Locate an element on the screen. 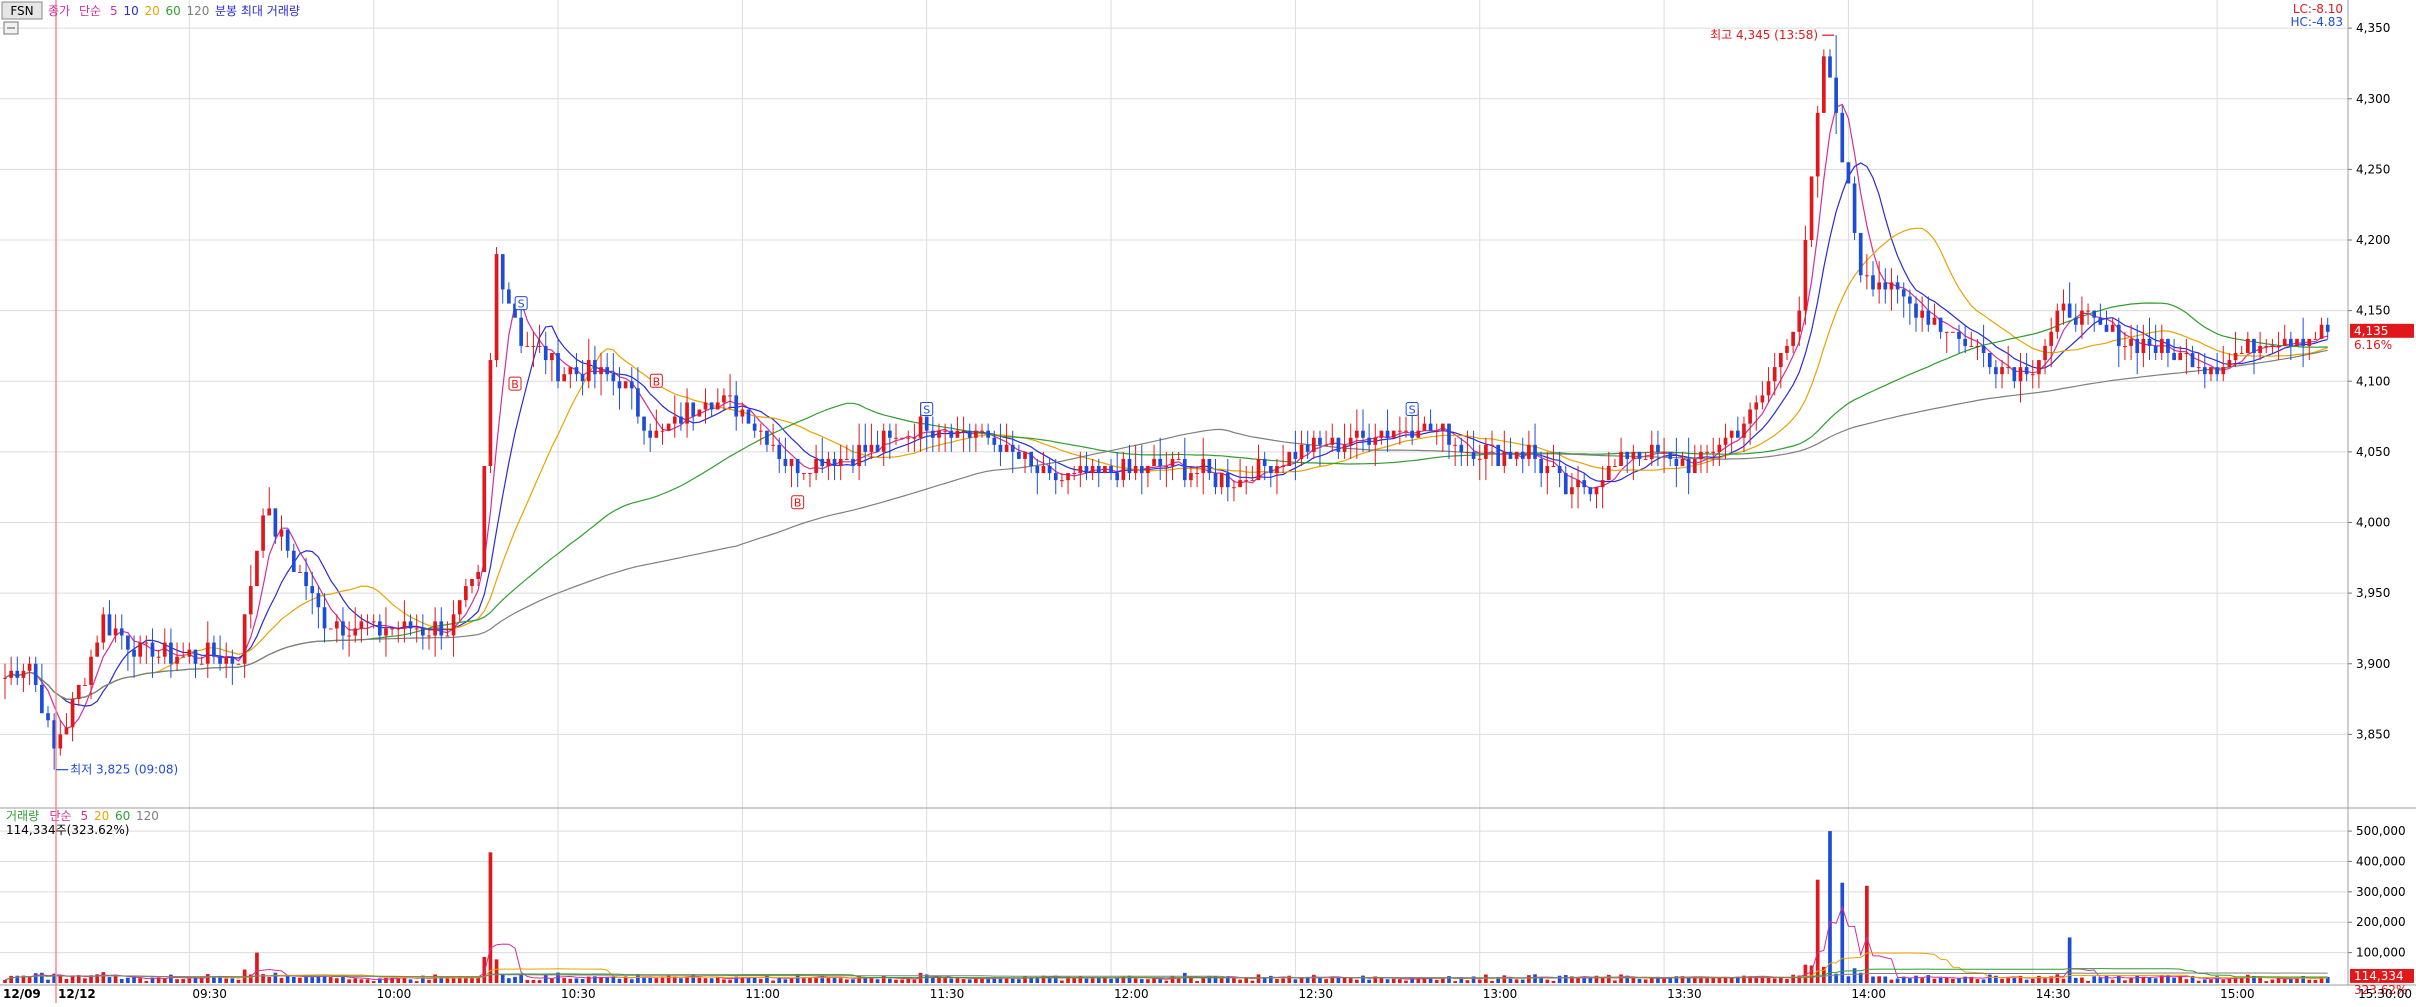 Image resolution: width=2416 pixels, height=1007 pixels. price-tick-label: 4,350 is located at coordinates (2373, 28).